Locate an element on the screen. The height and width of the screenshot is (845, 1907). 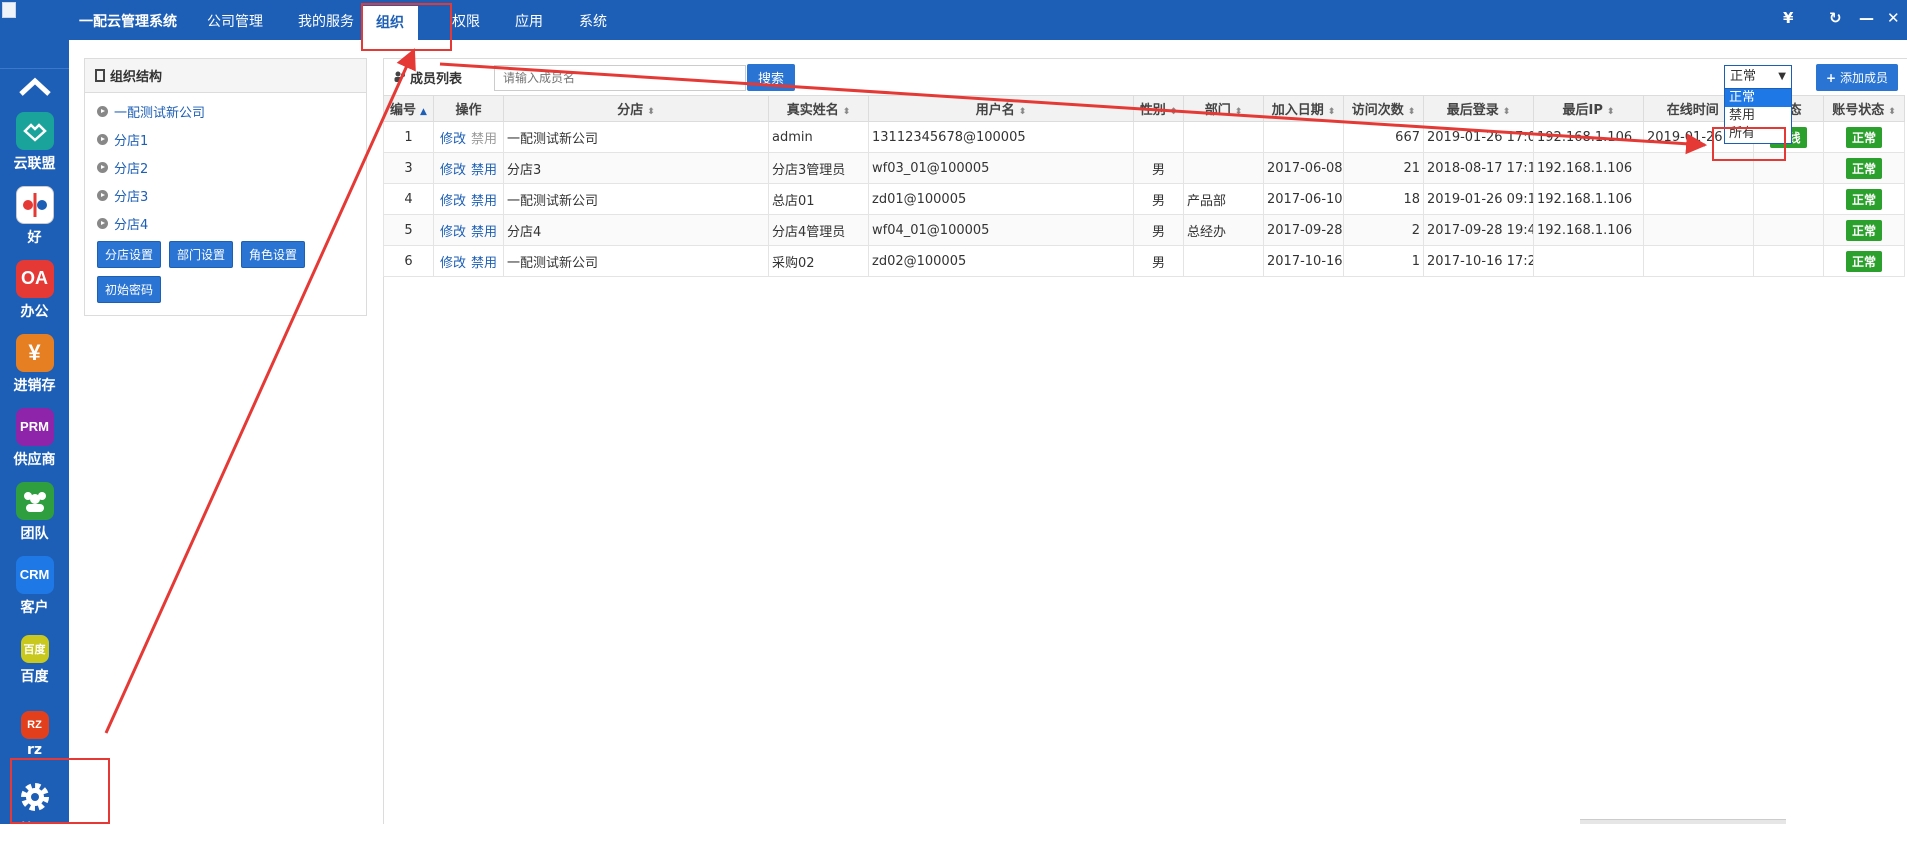
app-item-yen: ¥ 进销存 is located at coordinates (34, 364).